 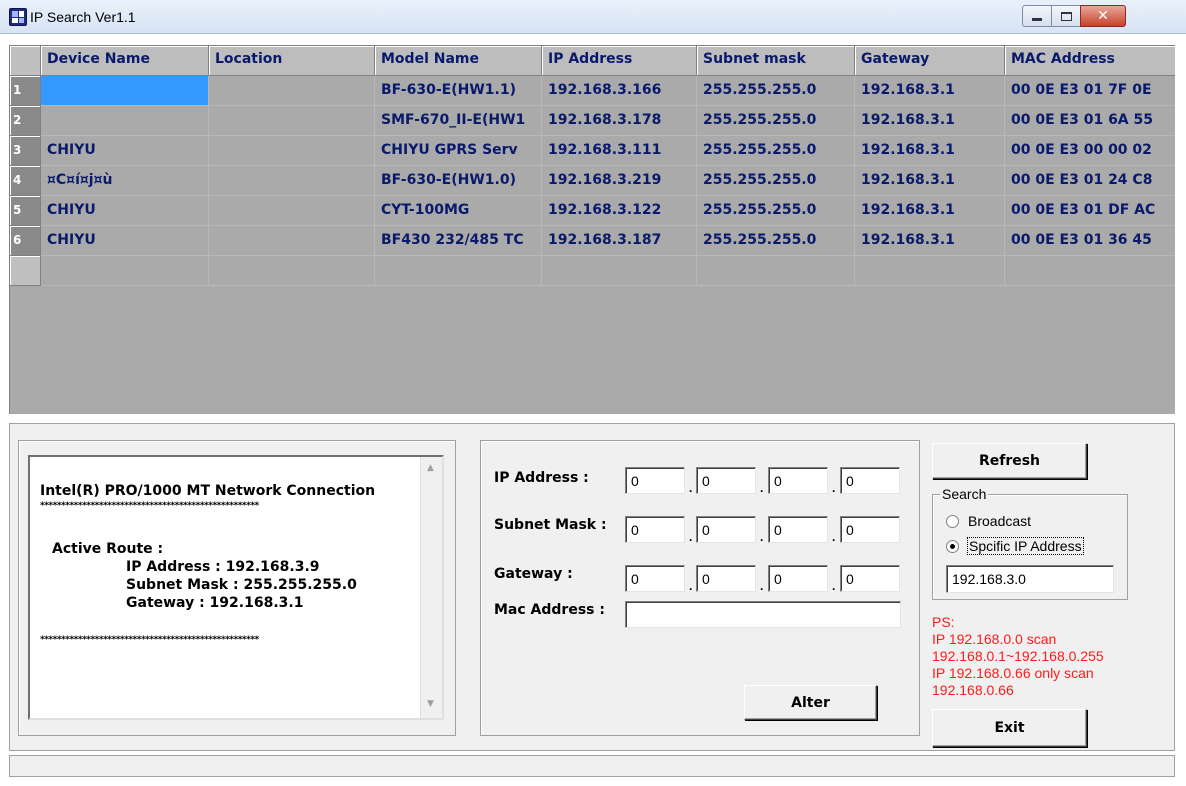 What do you see at coordinates (798, 480) in the screenshot?
I see `ip-octet-3: 0` at bounding box center [798, 480].